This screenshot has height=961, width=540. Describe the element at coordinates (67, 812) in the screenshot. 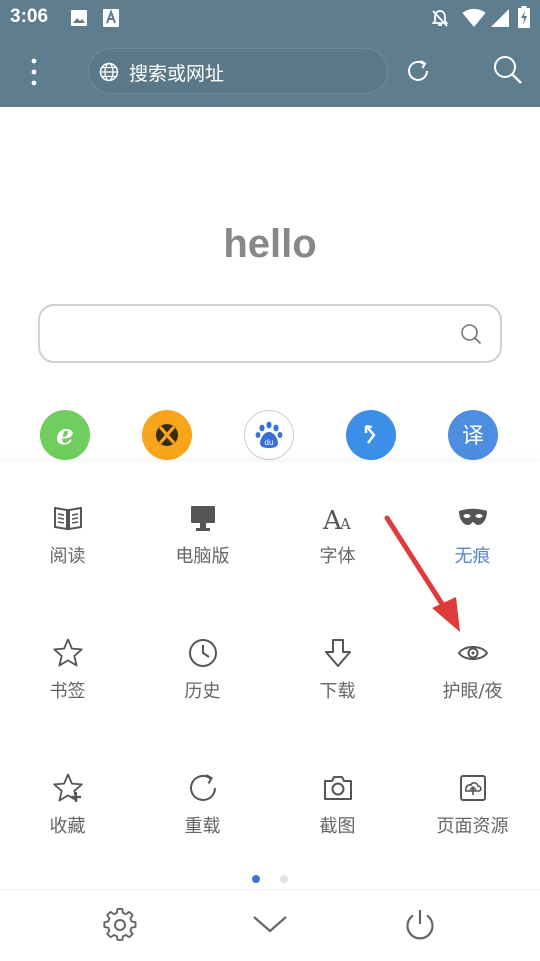

I see `menu-item-favorite: 收藏` at that location.